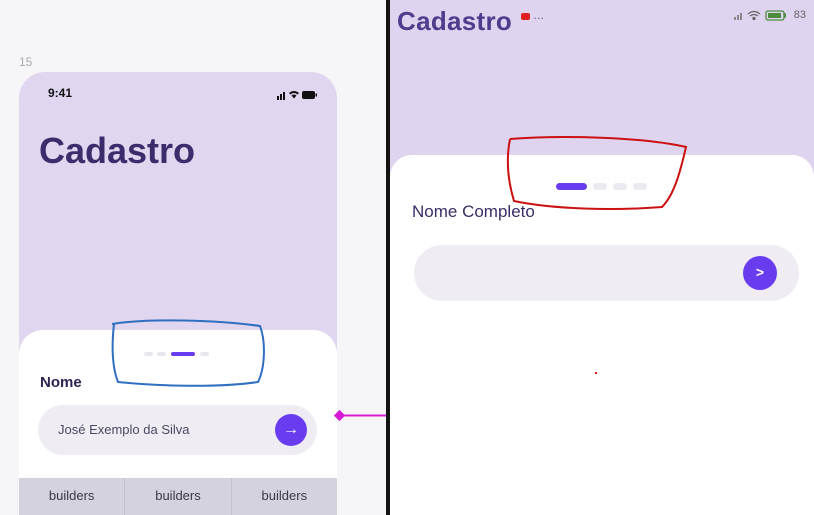 The width and height of the screenshot is (814, 515). I want to click on next-button: →, so click(291, 430).